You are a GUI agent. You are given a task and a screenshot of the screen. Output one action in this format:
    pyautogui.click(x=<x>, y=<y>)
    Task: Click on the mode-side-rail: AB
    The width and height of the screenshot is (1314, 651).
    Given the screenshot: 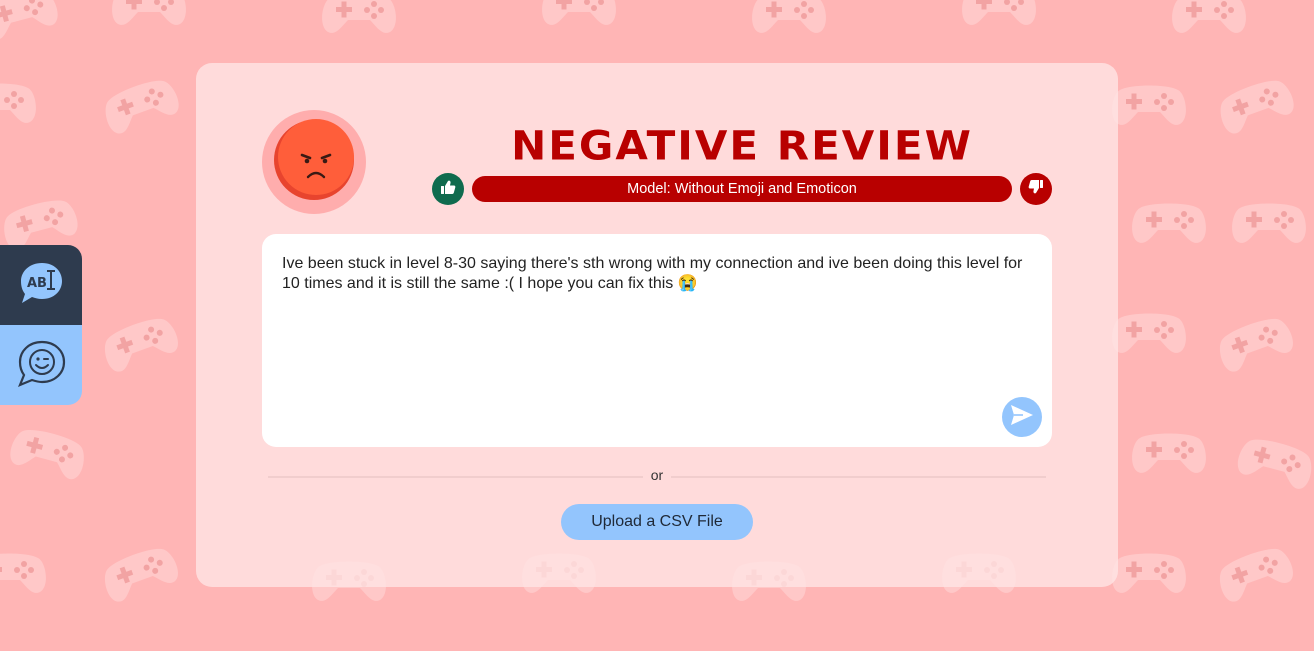 What is the action you would take?
    pyautogui.click(x=41, y=325)
    